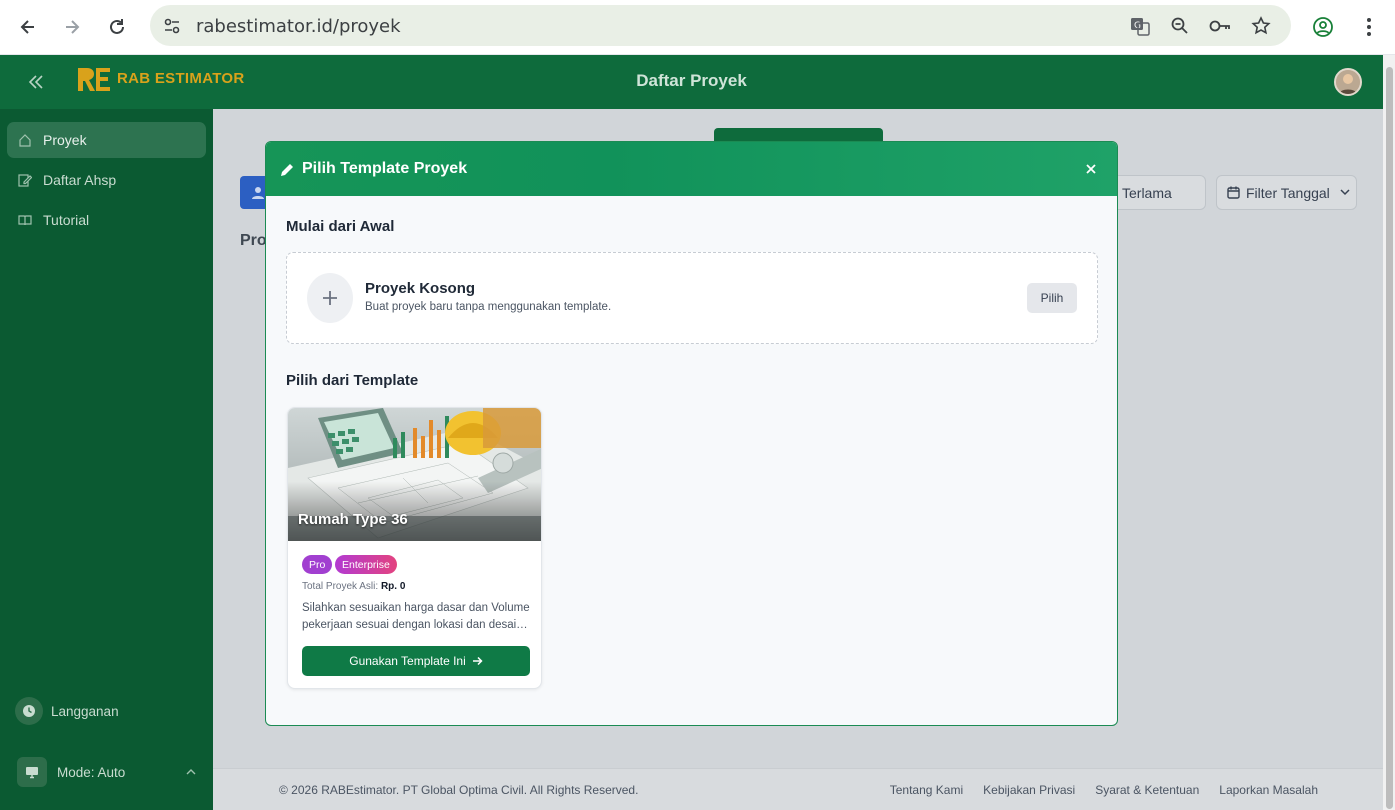 The width and height of the screenshot is (1395, 810). I want to click on page-scrollbar, so click(1389, 432).